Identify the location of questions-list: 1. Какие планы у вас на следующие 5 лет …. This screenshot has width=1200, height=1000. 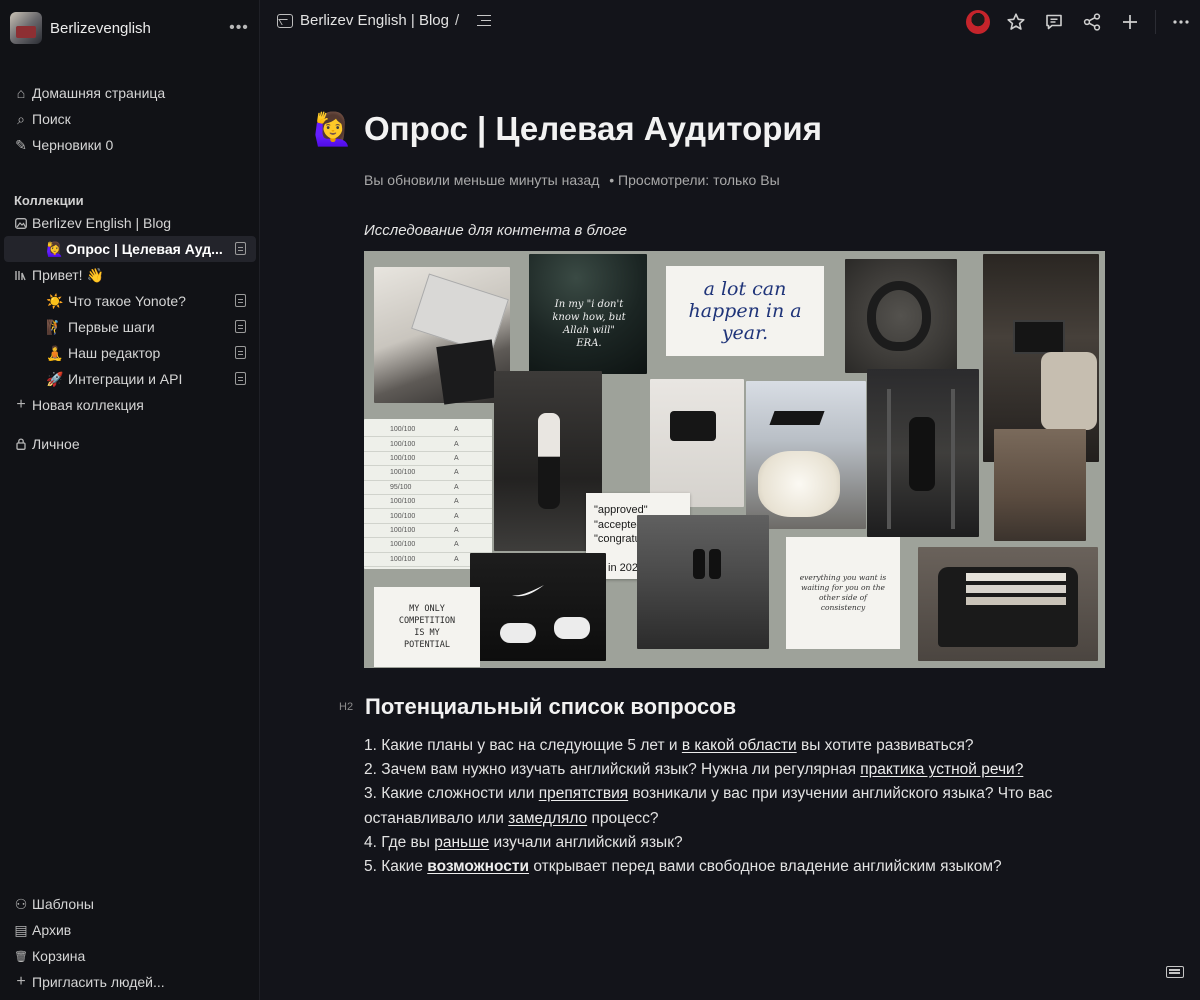
(724, 806).